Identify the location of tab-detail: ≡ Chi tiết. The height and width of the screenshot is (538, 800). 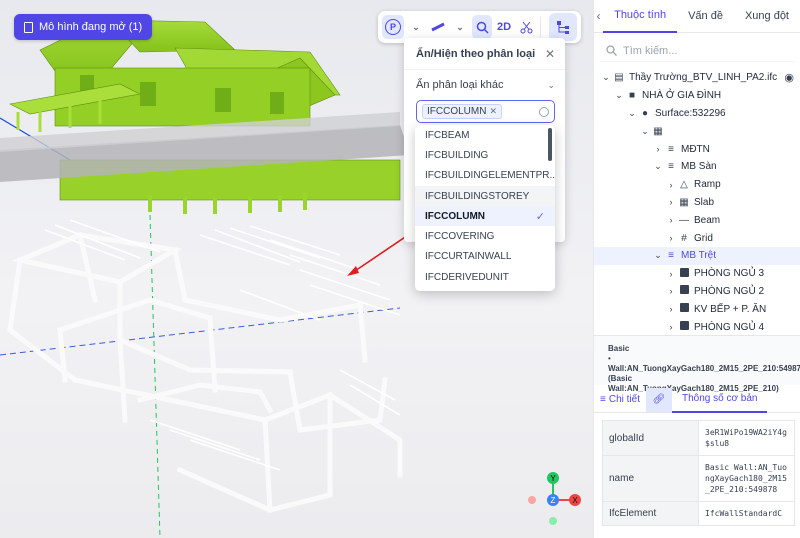
(620, 400).